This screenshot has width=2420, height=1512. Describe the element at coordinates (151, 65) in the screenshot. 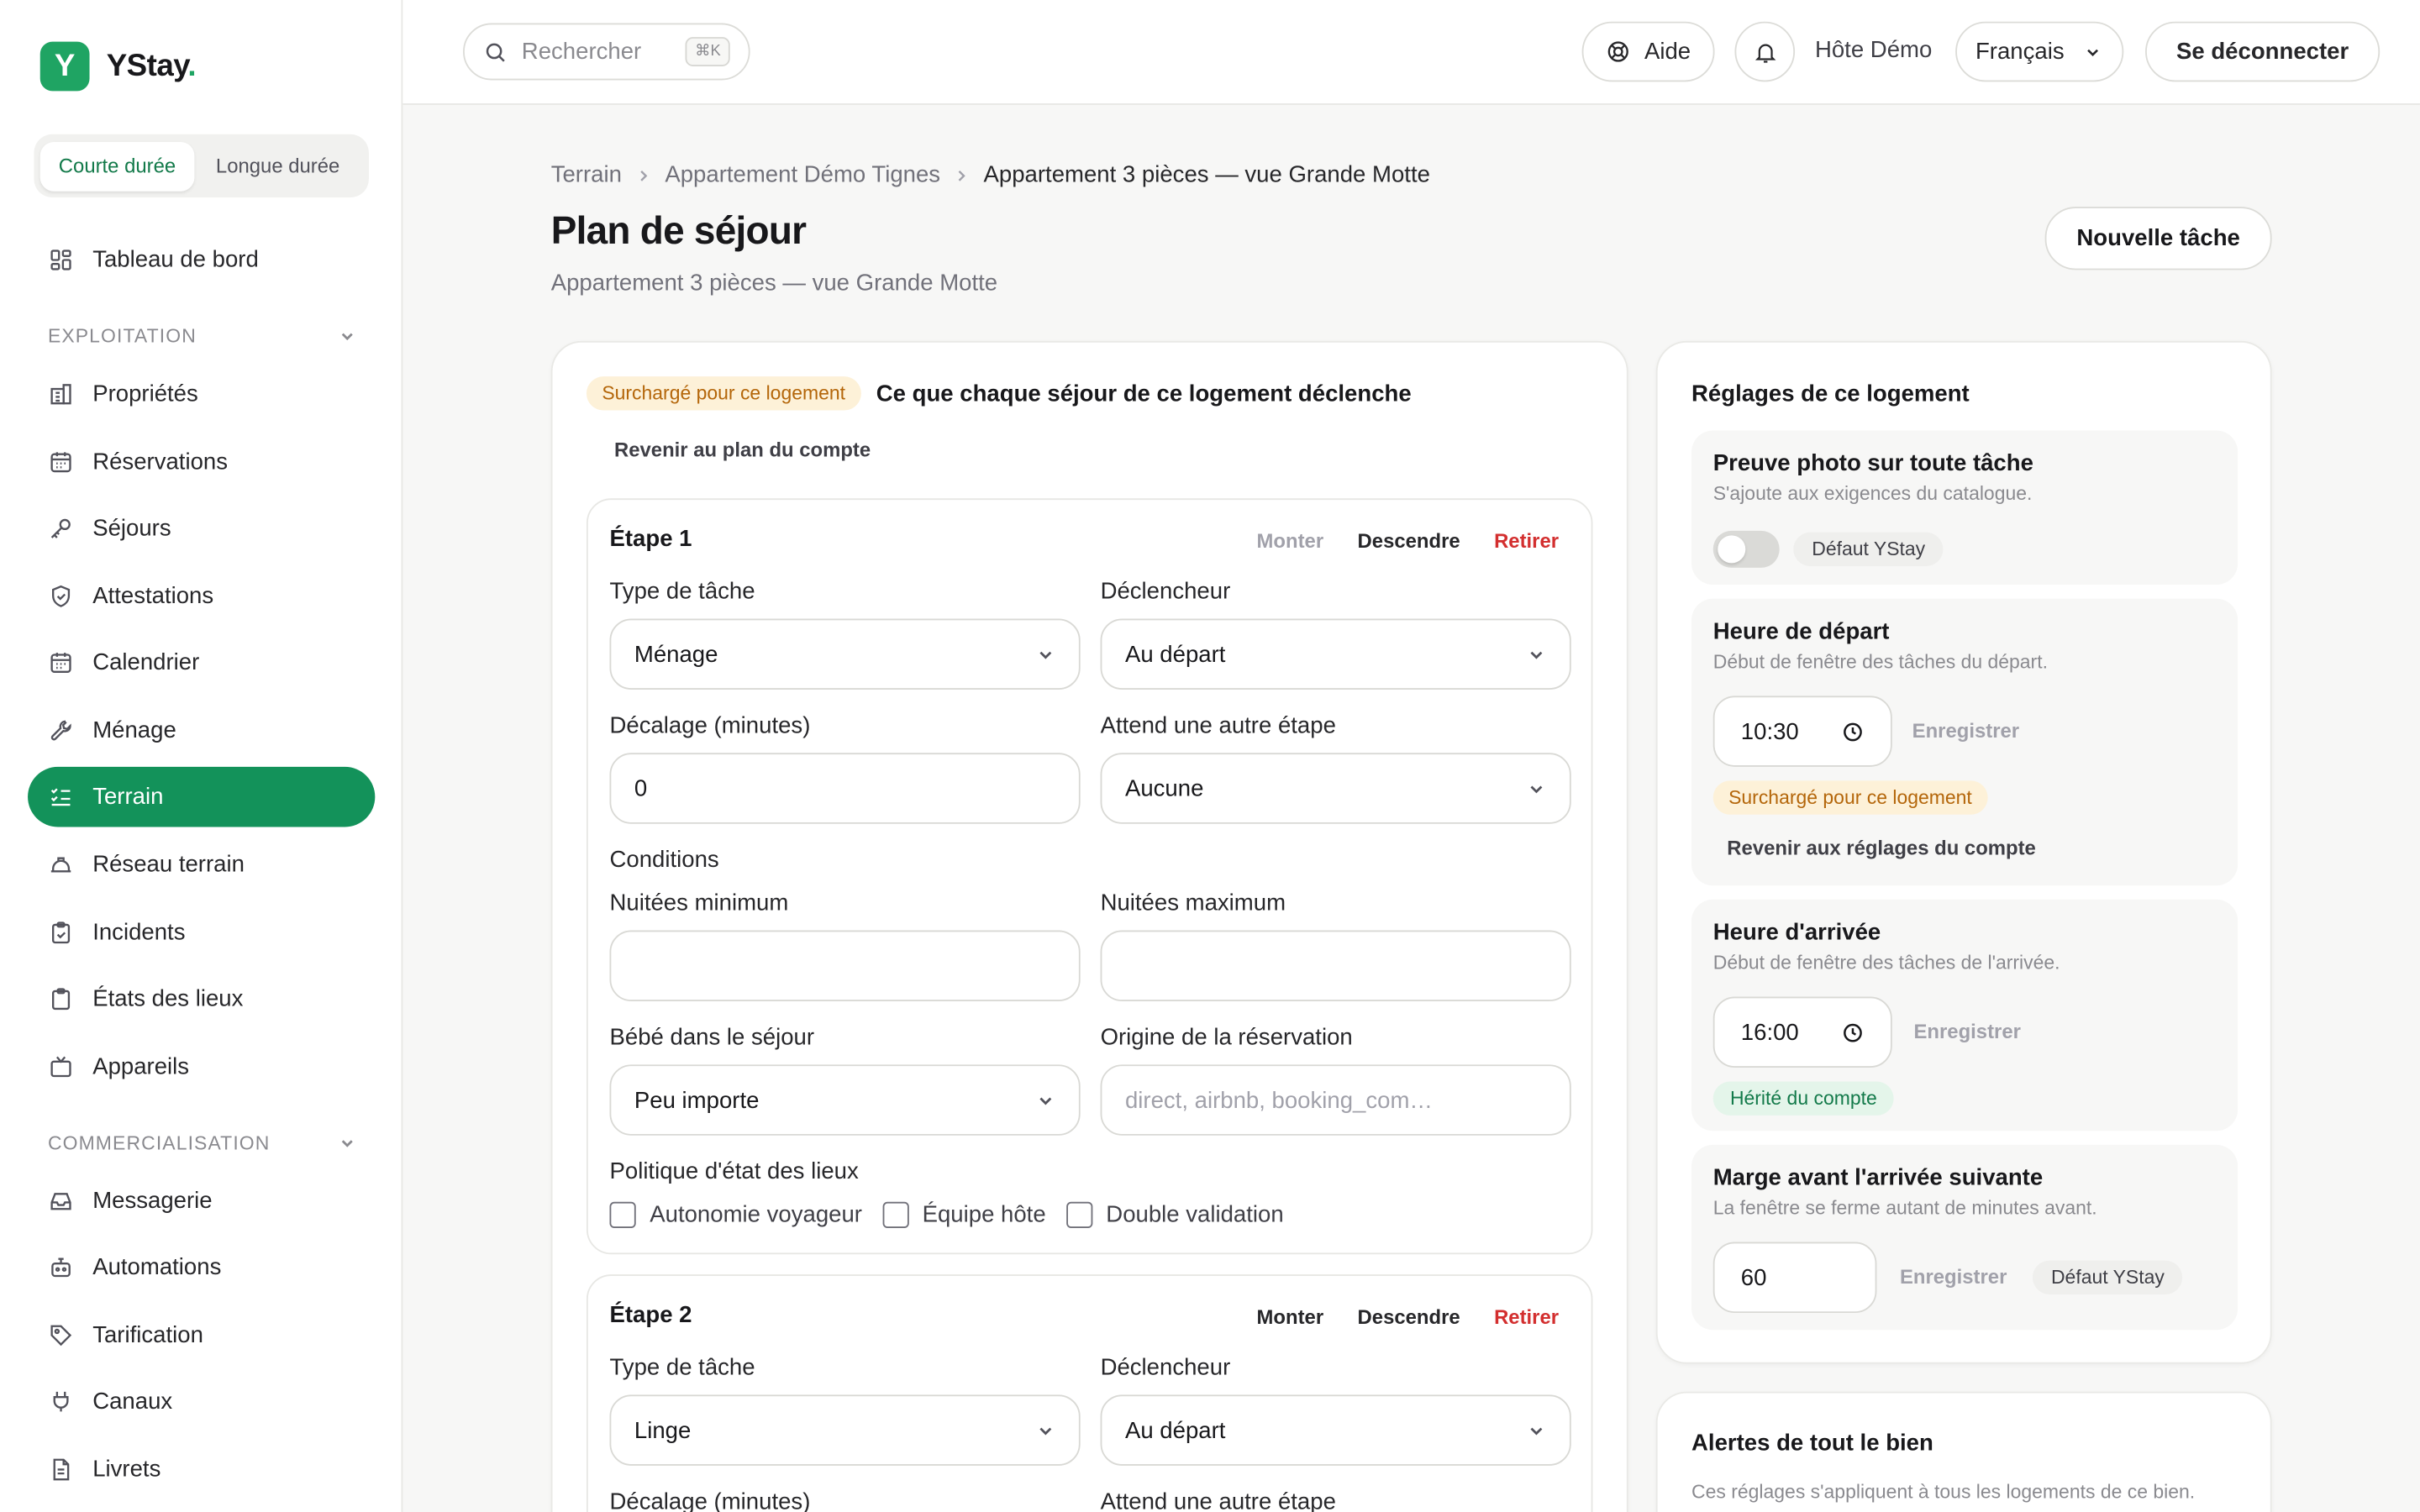

I see `brand-name: YStay.` at that location.